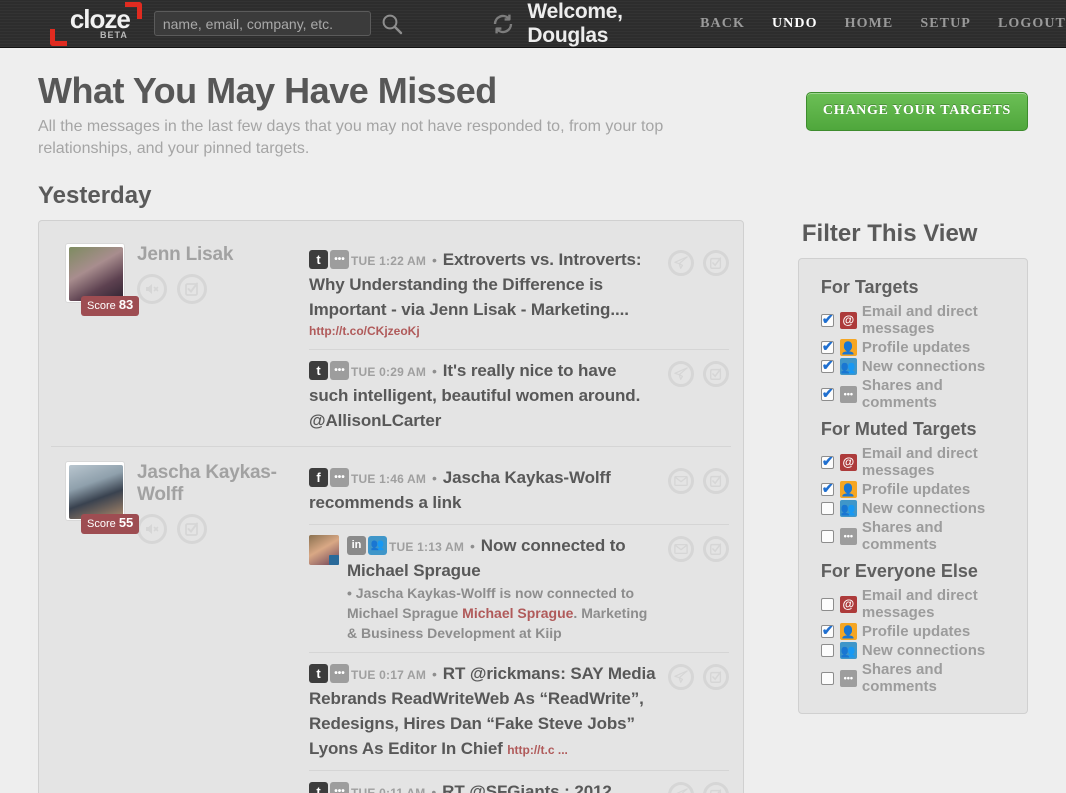 The image size is (1066, 793). Describe the element at coordinates (110, 306) in the screenshot. I see `score-badge: Score 83` at that location.